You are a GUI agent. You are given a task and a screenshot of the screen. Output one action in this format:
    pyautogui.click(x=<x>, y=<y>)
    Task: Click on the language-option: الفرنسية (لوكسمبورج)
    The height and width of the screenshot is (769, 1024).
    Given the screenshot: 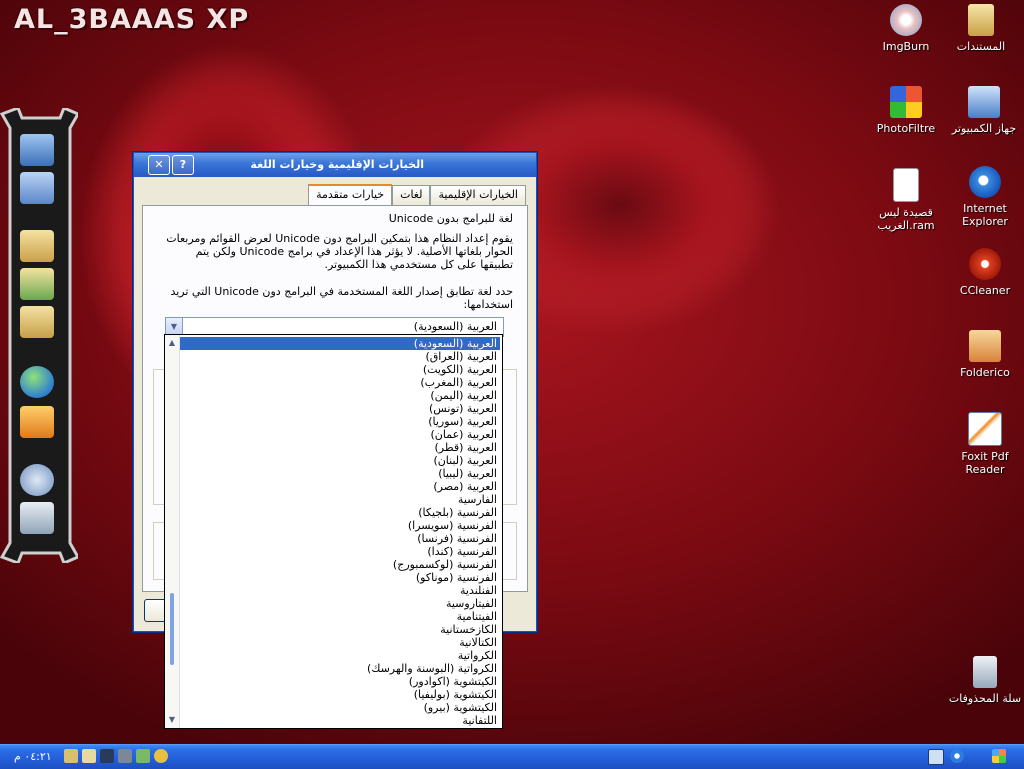 What is the action you would take?
    pyautogui.click(x=340, y=564)
    